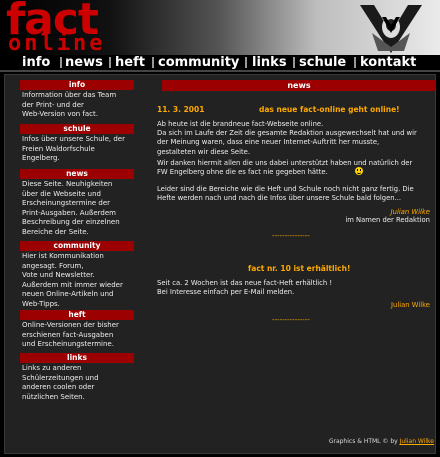 The height and width of the screenshot is (457, 440). I want to click on smiley-icon, so click(359, 171).